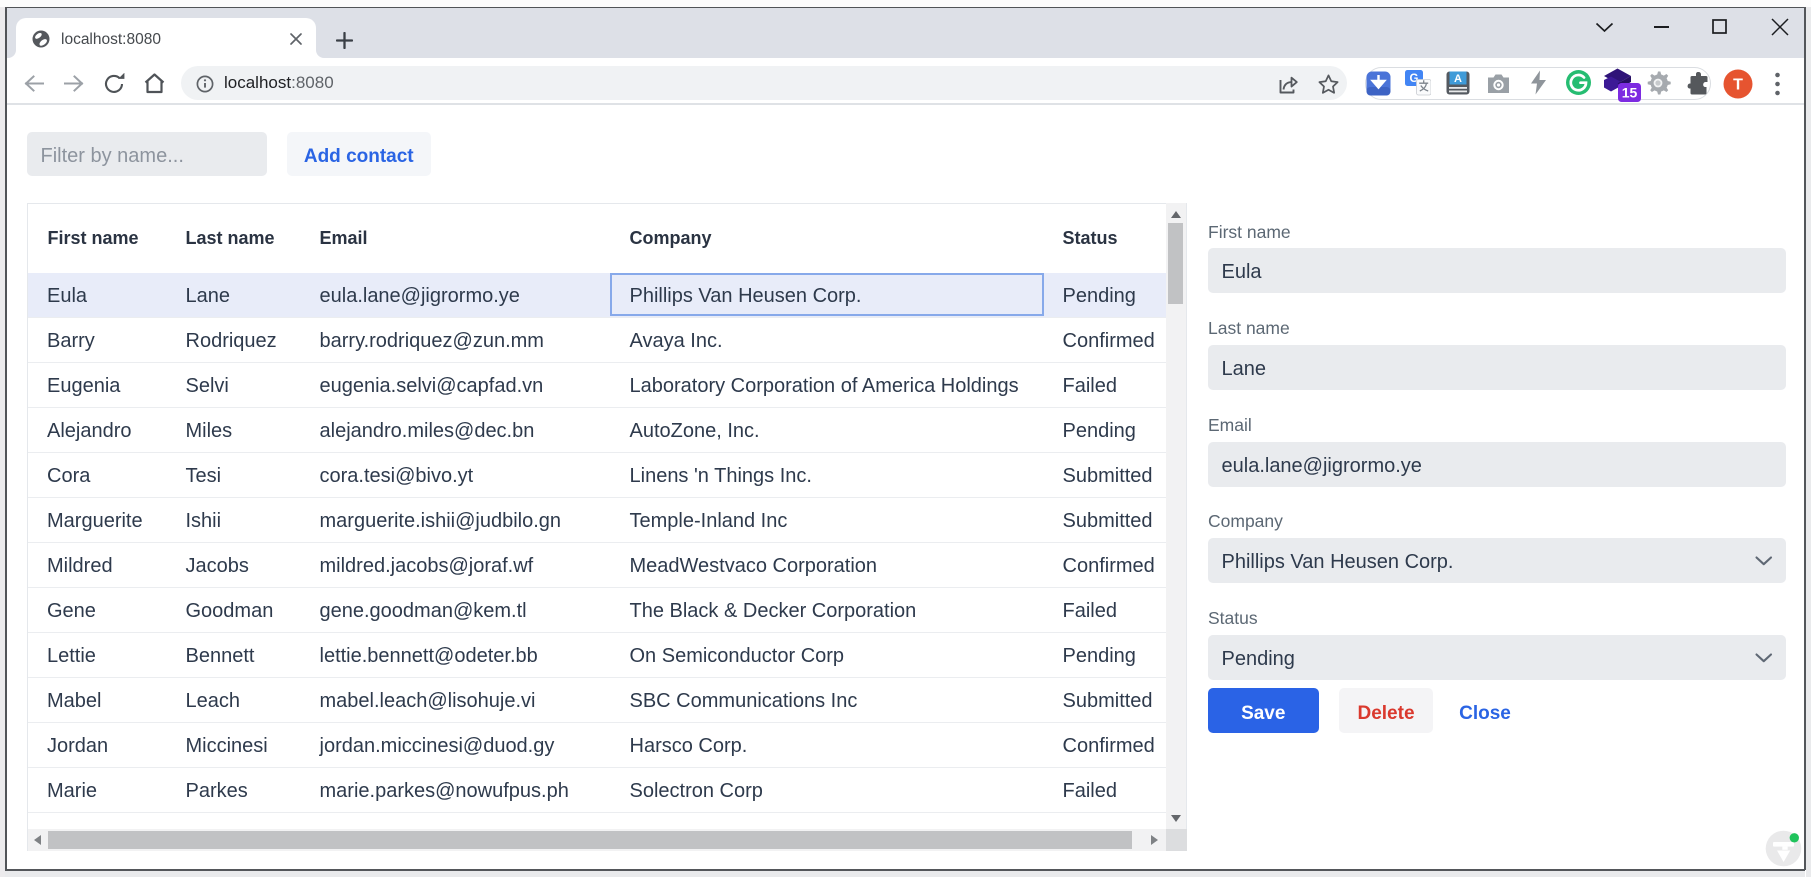 The width and height of the screenshot is (1811, 877). What do you see at coordinates (1458, 79) in the screenshot?
I see `svg-text: A` at bounding box center [1458, 79].